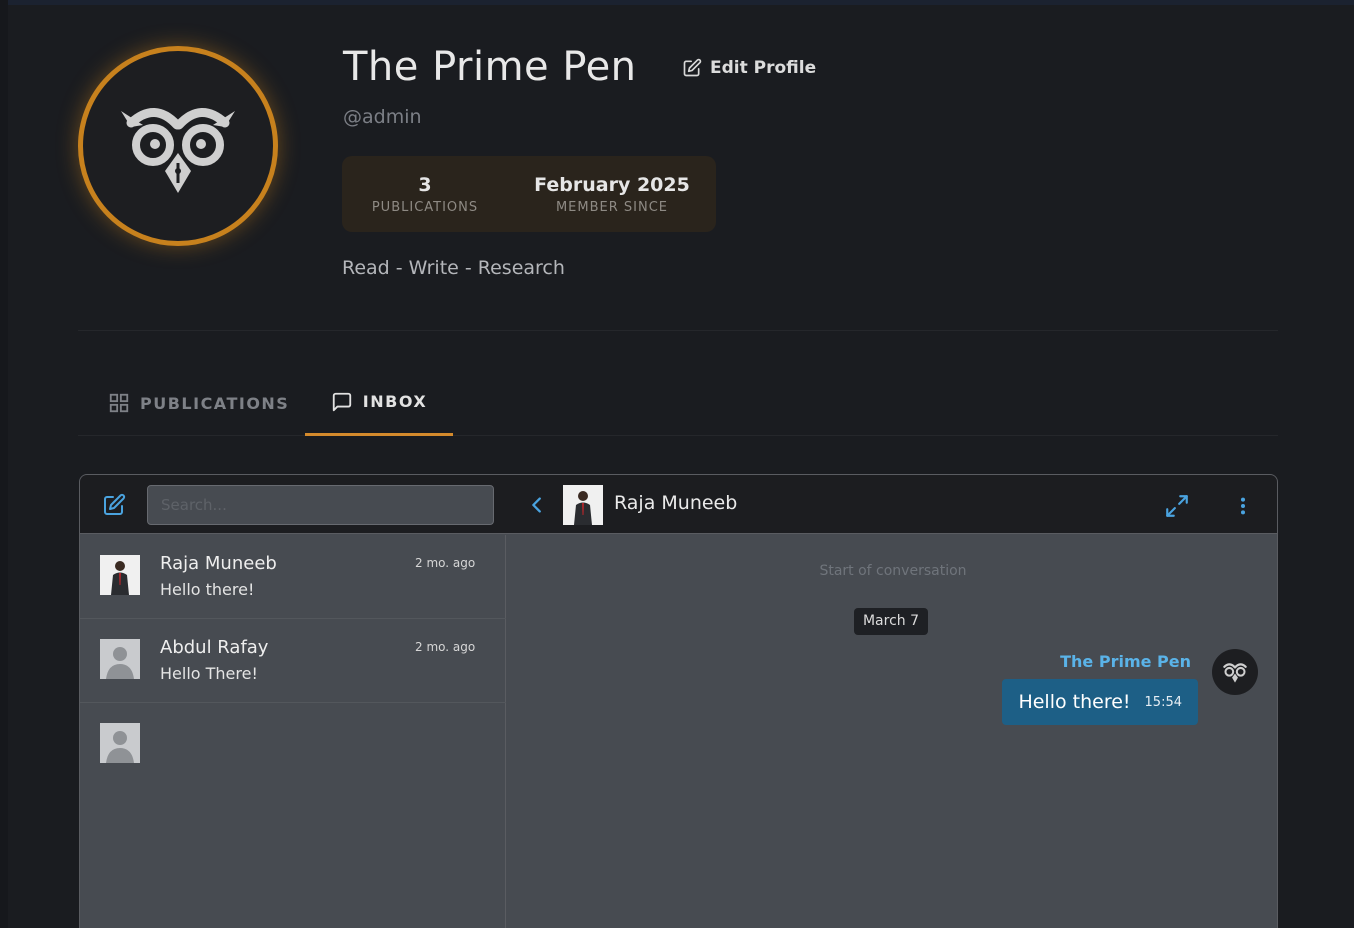 The width and height of the screenshot is (1354, 928). I want to click on chat-contact-name: Raja Muneeb, so click(676, 503).